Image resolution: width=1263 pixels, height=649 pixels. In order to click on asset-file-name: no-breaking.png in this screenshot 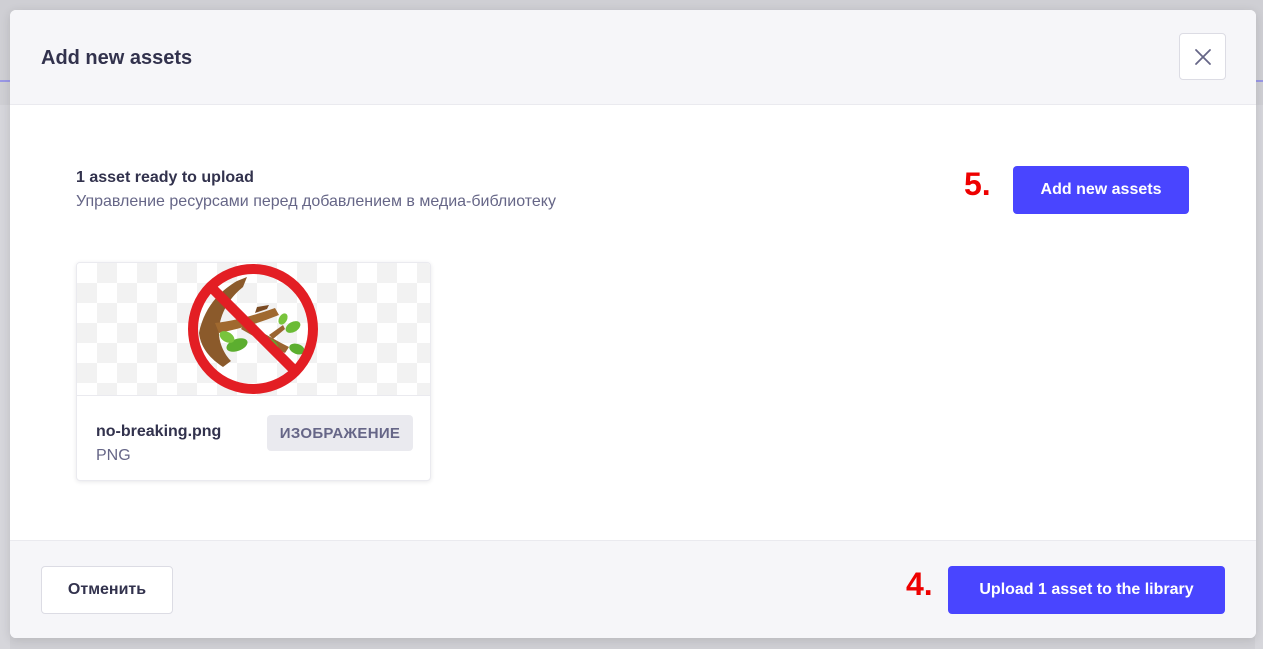, I will do `click(159, 431)`.